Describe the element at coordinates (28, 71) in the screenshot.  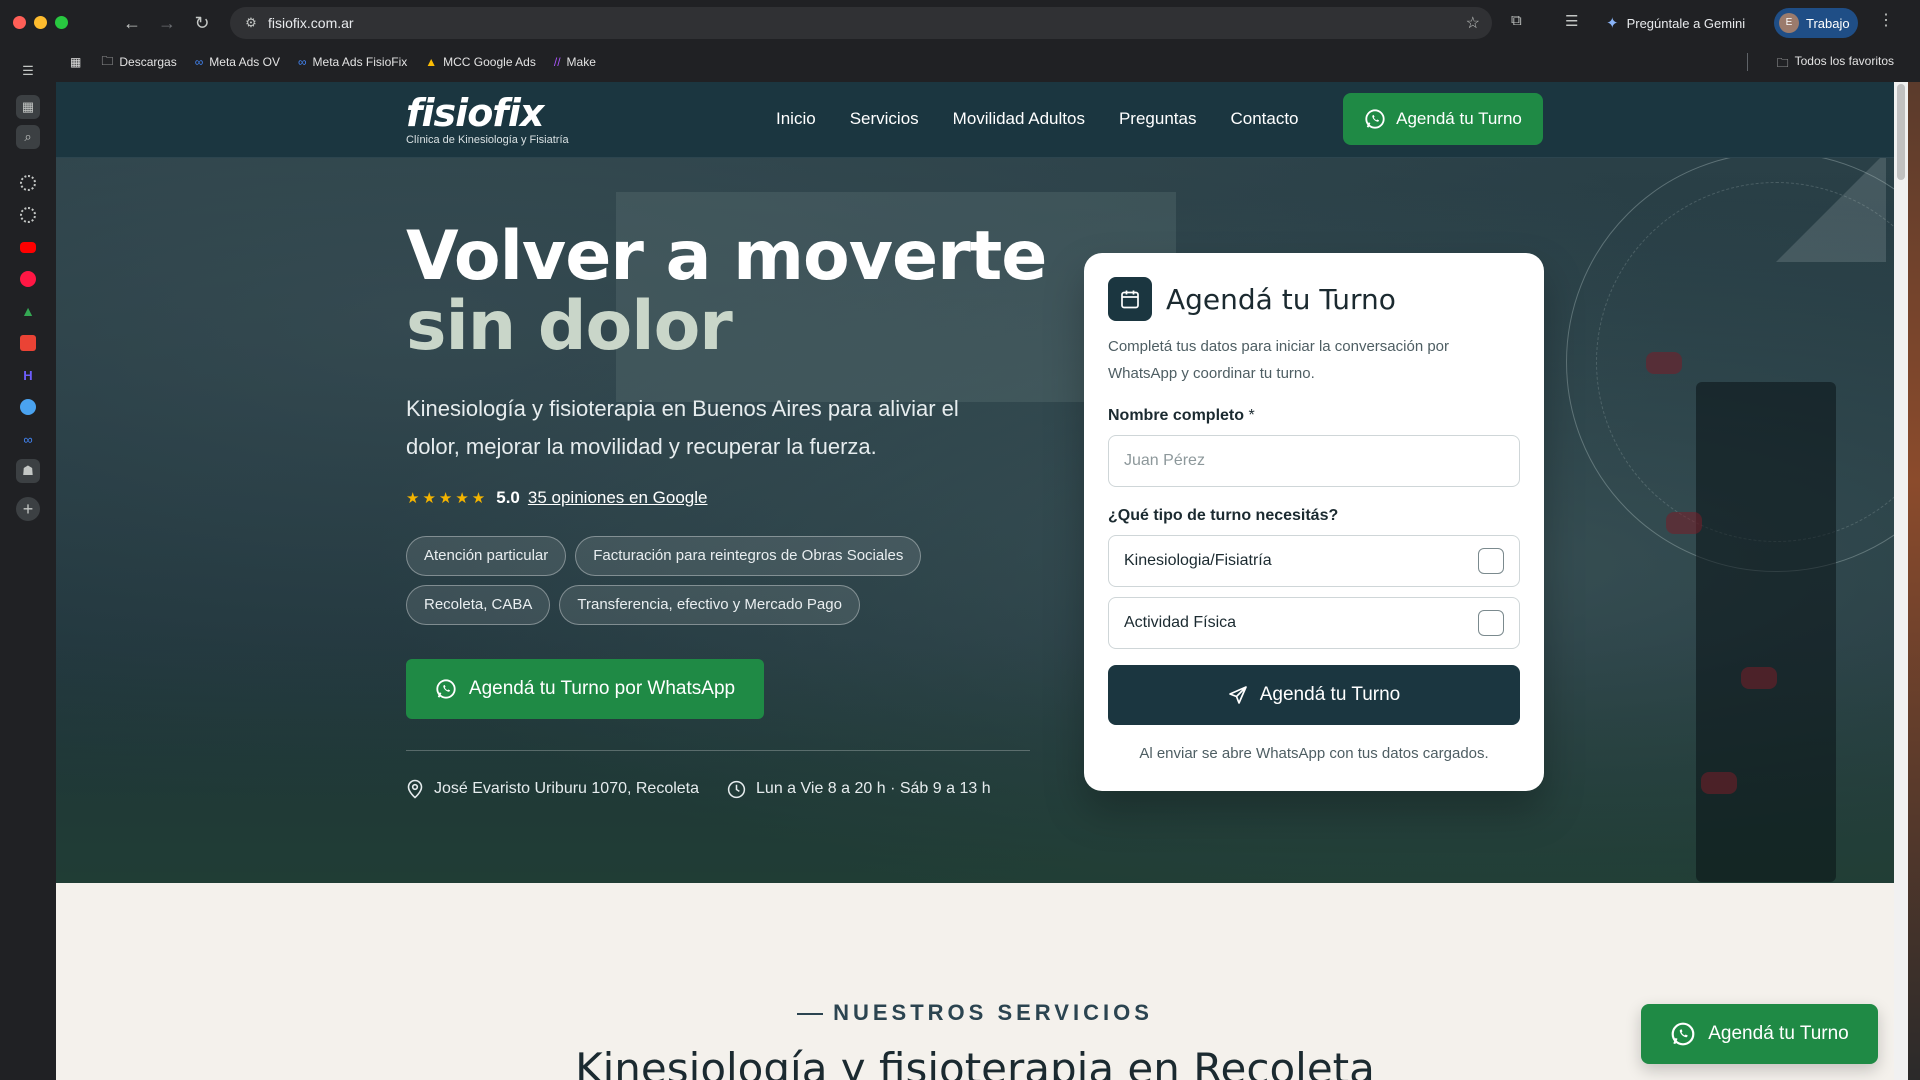
I see `tab-list-icon: ☰` at that location.